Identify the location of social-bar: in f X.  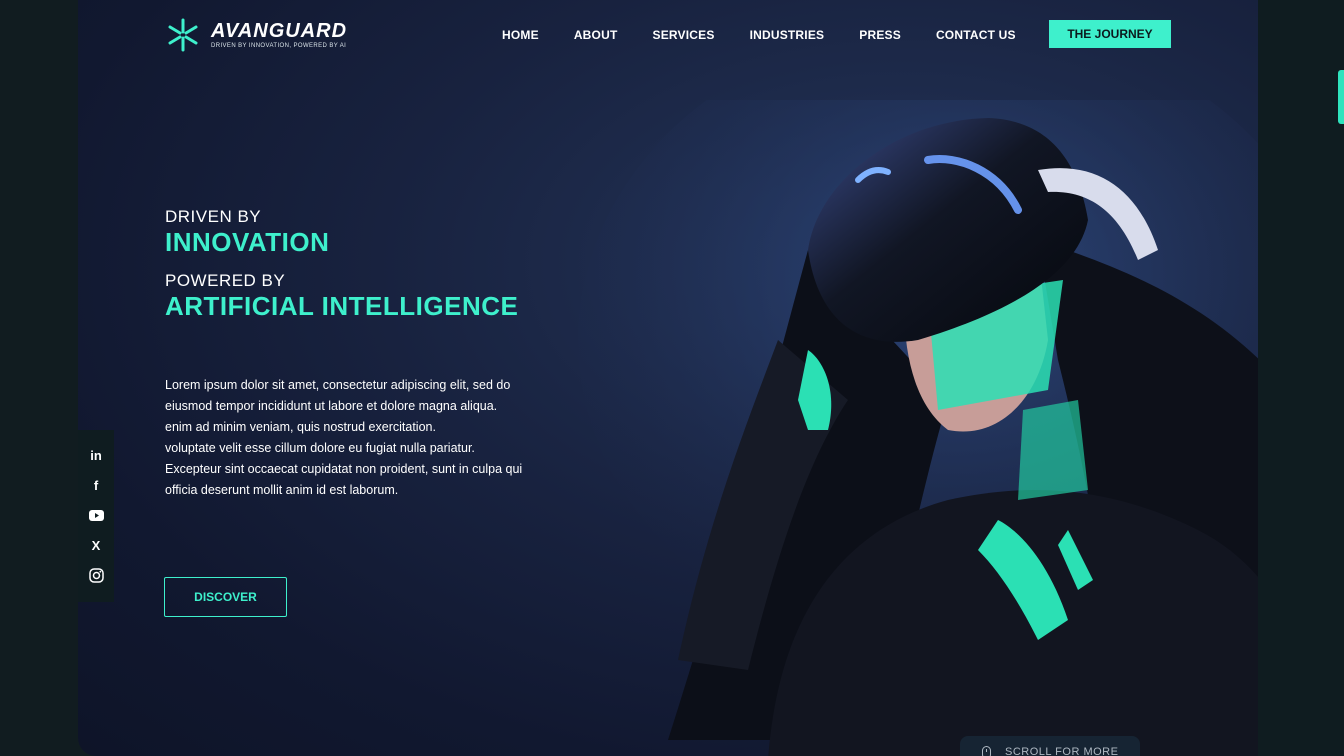
(96, 516).